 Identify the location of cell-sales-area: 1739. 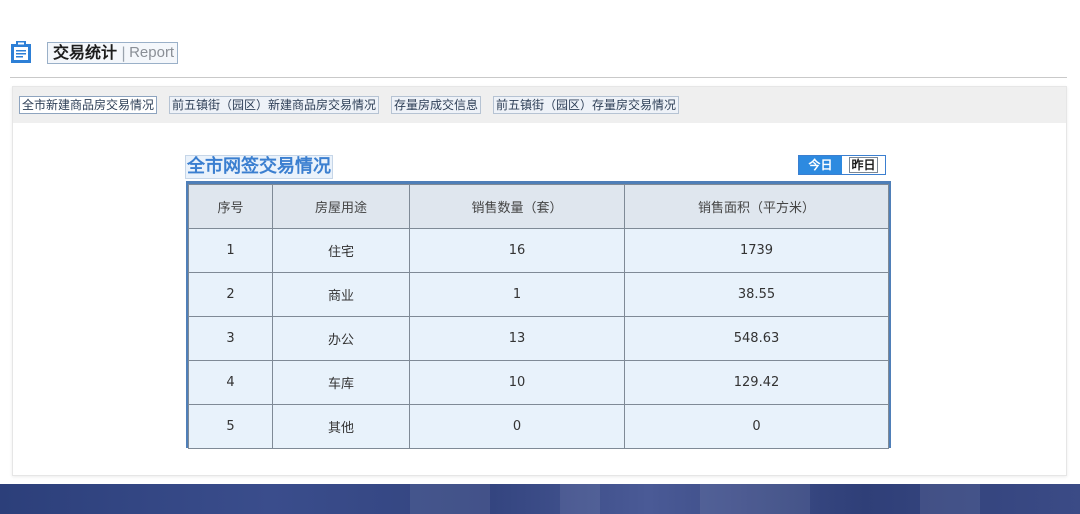
(756, 250).